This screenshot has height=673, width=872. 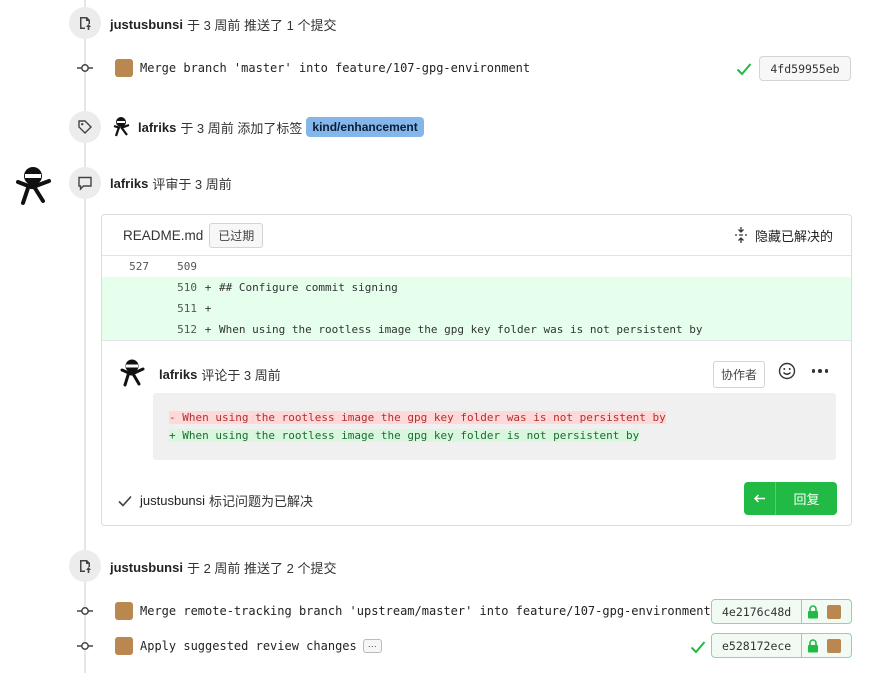 I want to click on fold-icon, so click(x=740, y=235).